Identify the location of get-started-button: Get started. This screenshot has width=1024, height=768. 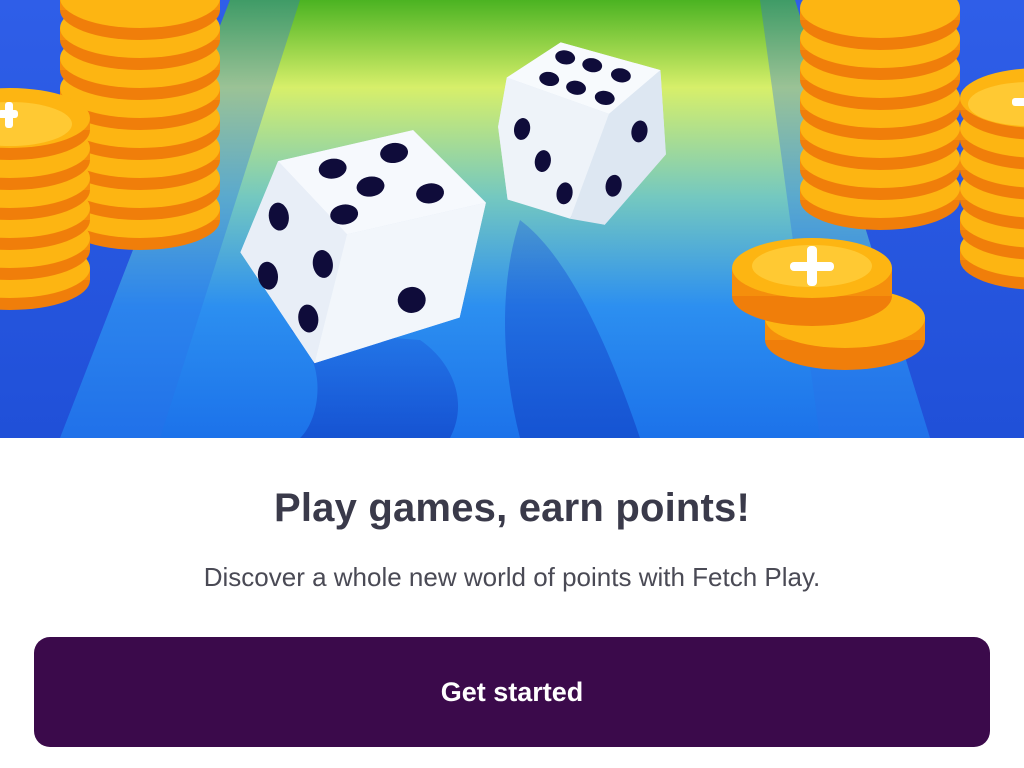
(512, 692).